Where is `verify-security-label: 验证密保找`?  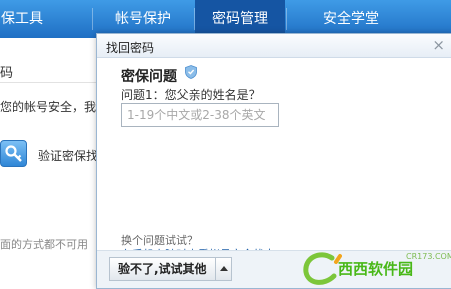 verify-security-label: 验证密保找 is located at coordinates (68, 155).